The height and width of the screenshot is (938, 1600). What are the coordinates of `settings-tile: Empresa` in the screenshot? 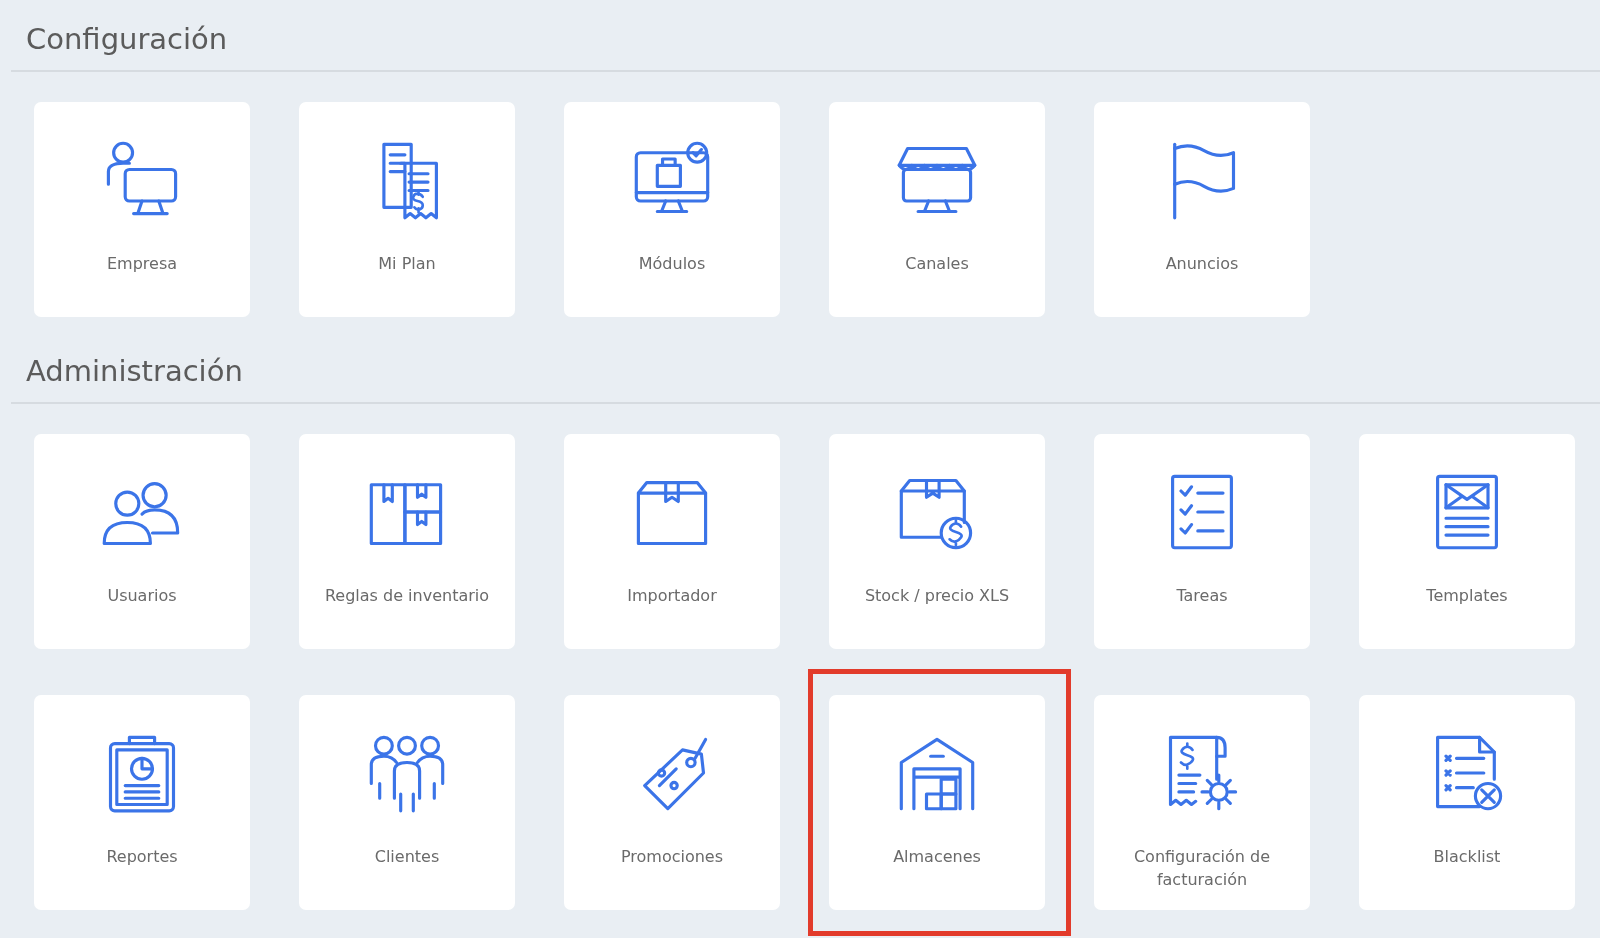 It's located at (142, 209).